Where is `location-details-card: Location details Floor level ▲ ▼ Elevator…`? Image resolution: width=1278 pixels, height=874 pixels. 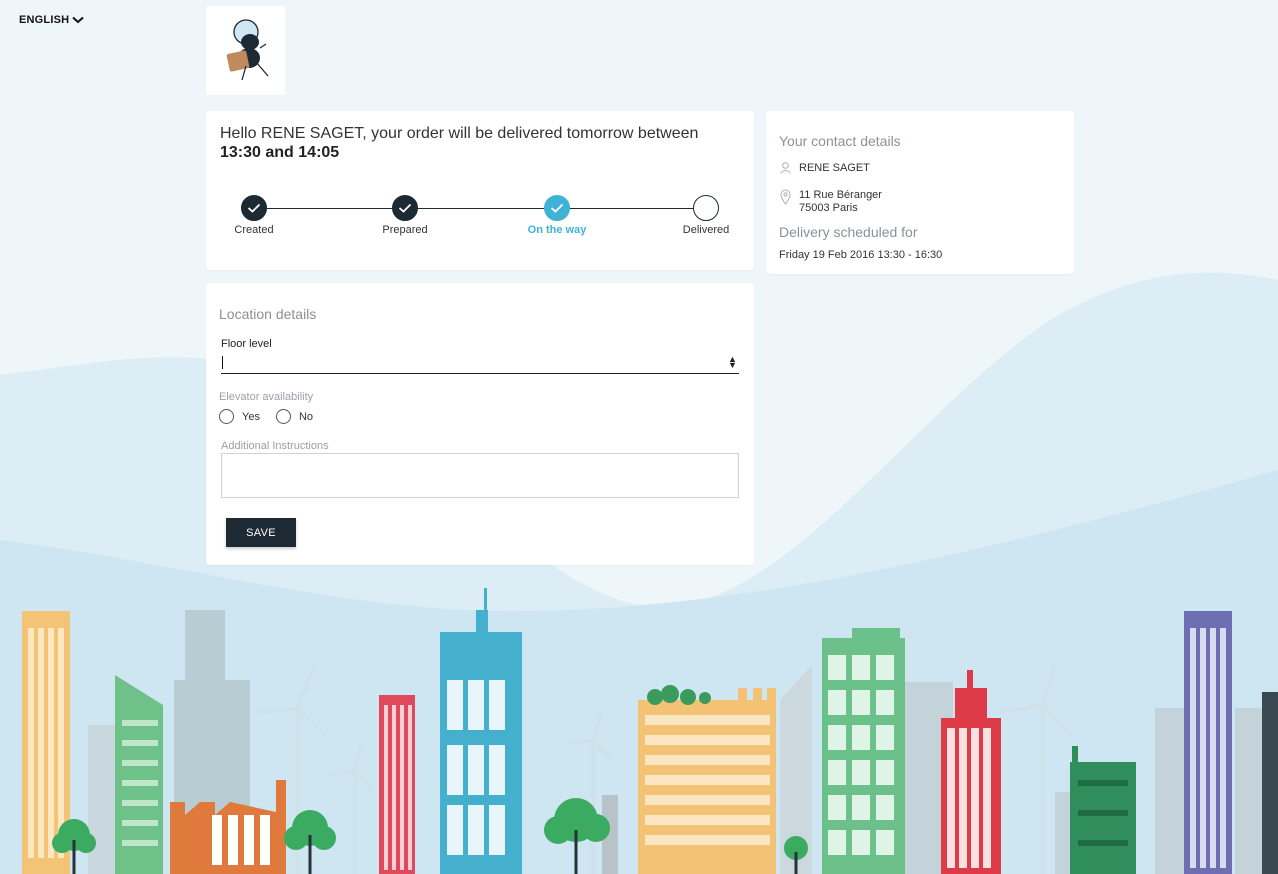 location-details-card: Location details Floor level ▲ ▼ Elevator… is located at coordinates (480, 424).